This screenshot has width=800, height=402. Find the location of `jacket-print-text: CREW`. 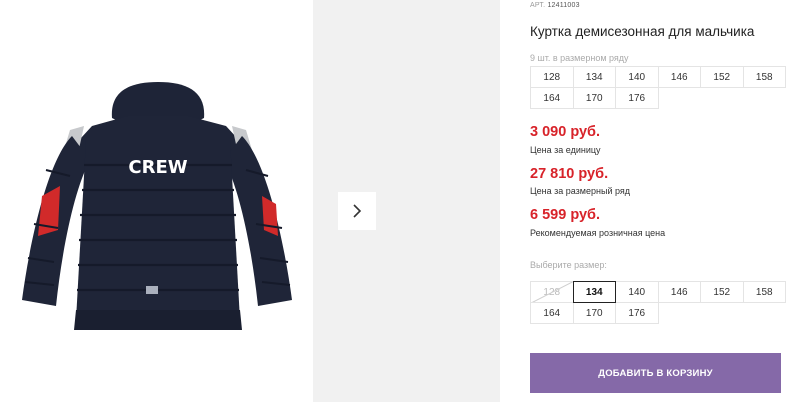

jacket-print-text: CREW is located at coordinates (157, 167).